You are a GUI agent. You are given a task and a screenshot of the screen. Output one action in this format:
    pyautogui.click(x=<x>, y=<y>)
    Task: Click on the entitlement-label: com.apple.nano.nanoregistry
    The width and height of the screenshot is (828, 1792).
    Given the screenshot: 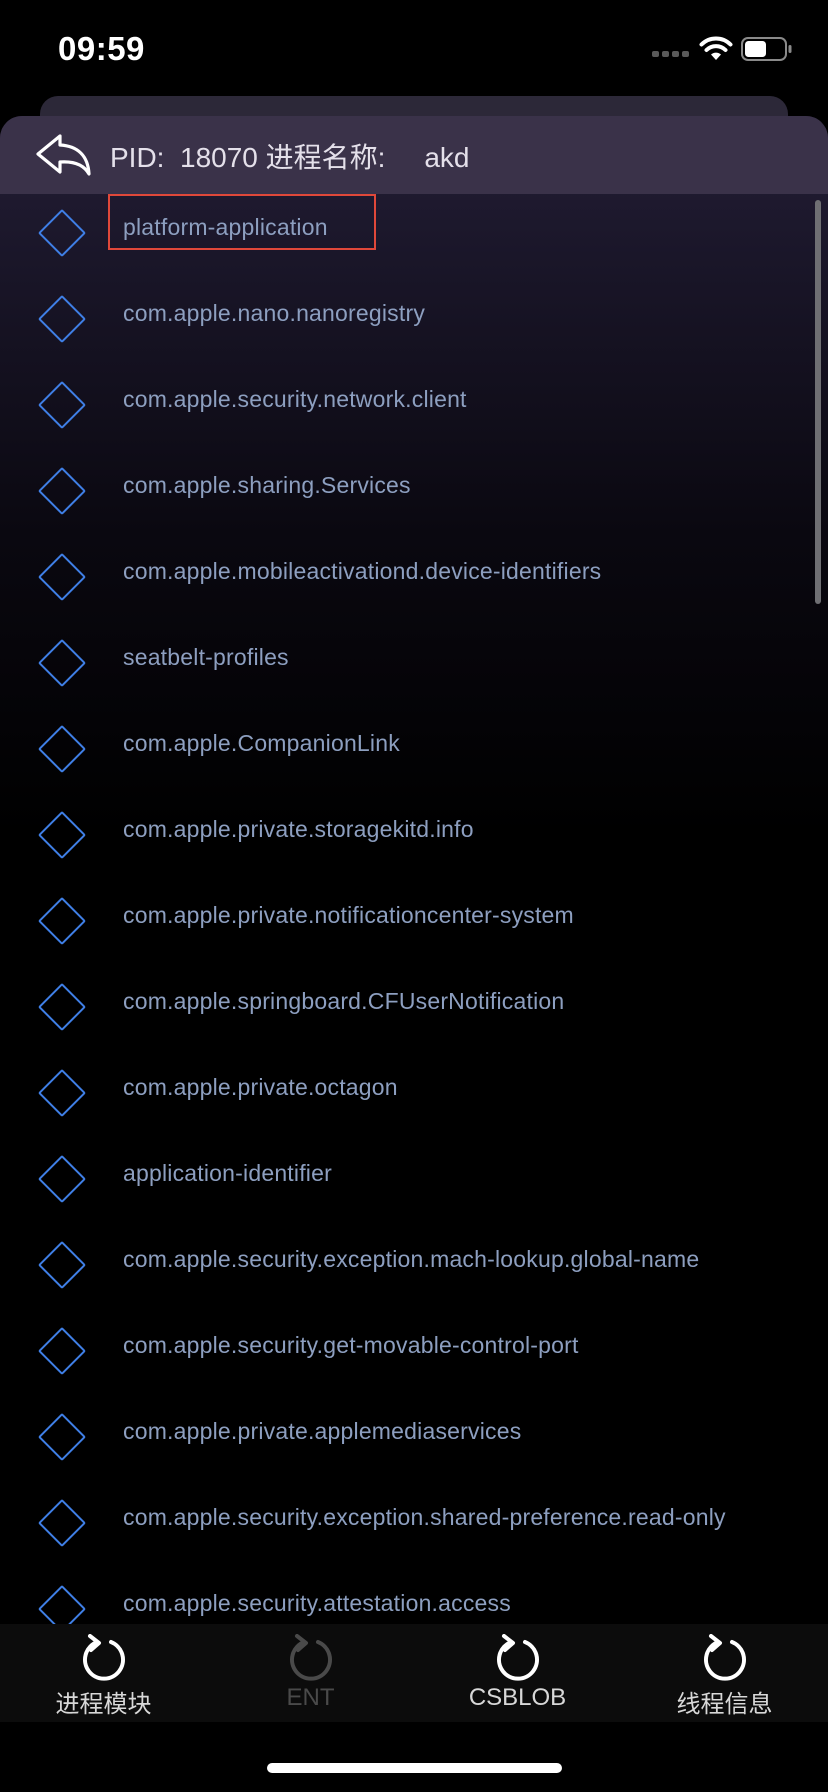 What is the action you would take?
    pyautogui.click(x=274, y=313)
    